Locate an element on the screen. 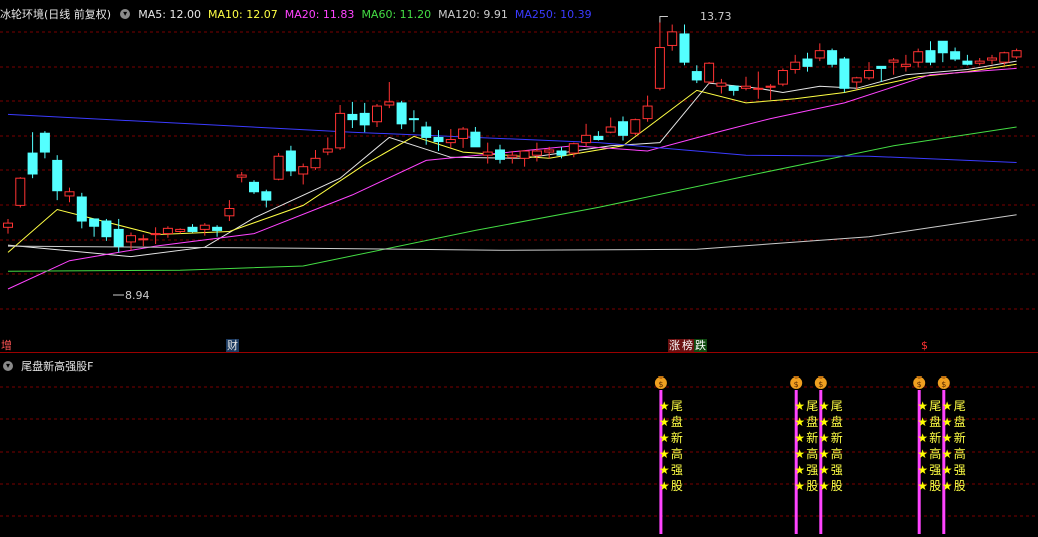 Image resolution: width=1038 pixels, height=537 pixels. event-marker-1: 财 is located at coordinates (232, 345).